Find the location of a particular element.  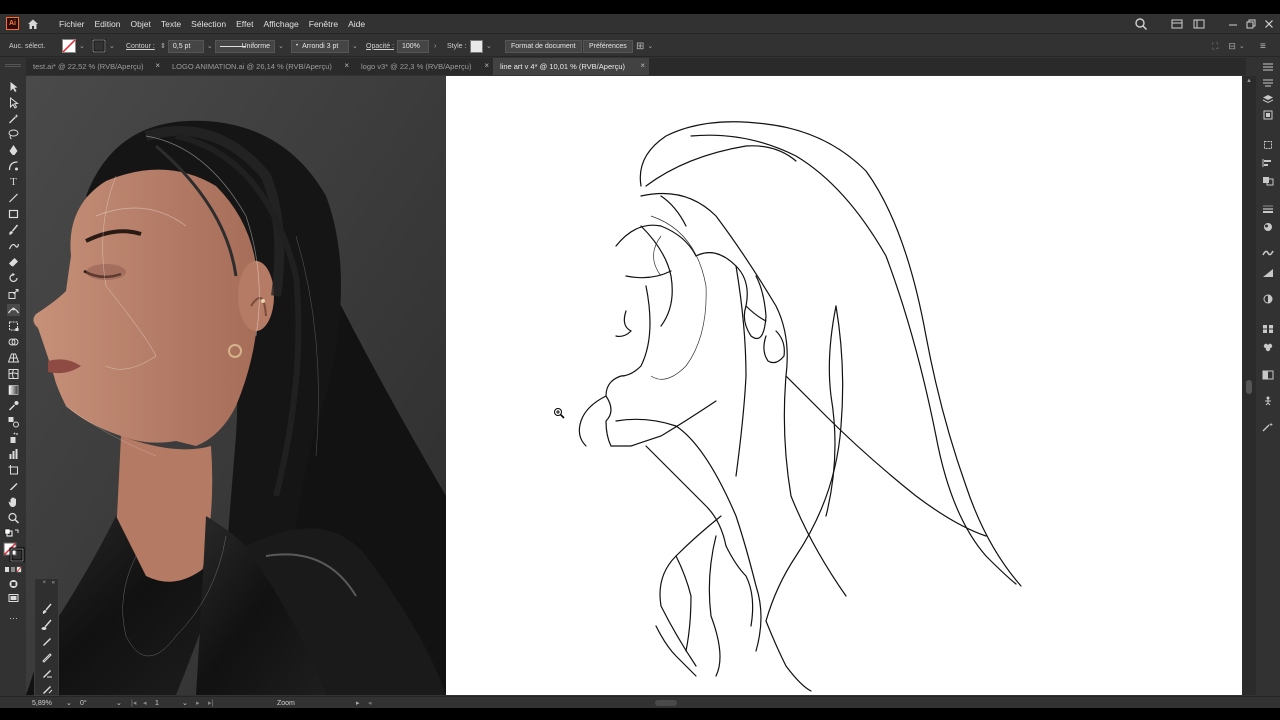

transform-icon is located at coordinates (1268, 145).